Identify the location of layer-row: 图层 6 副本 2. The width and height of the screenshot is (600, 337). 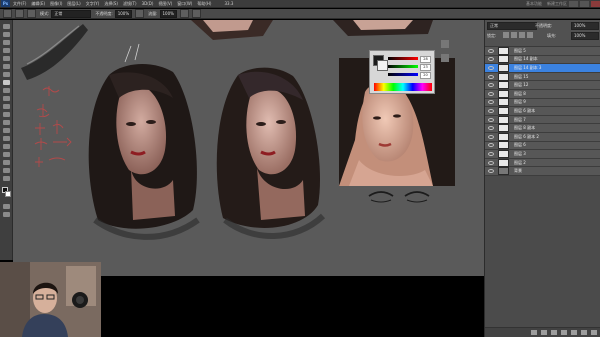
(542, 137).